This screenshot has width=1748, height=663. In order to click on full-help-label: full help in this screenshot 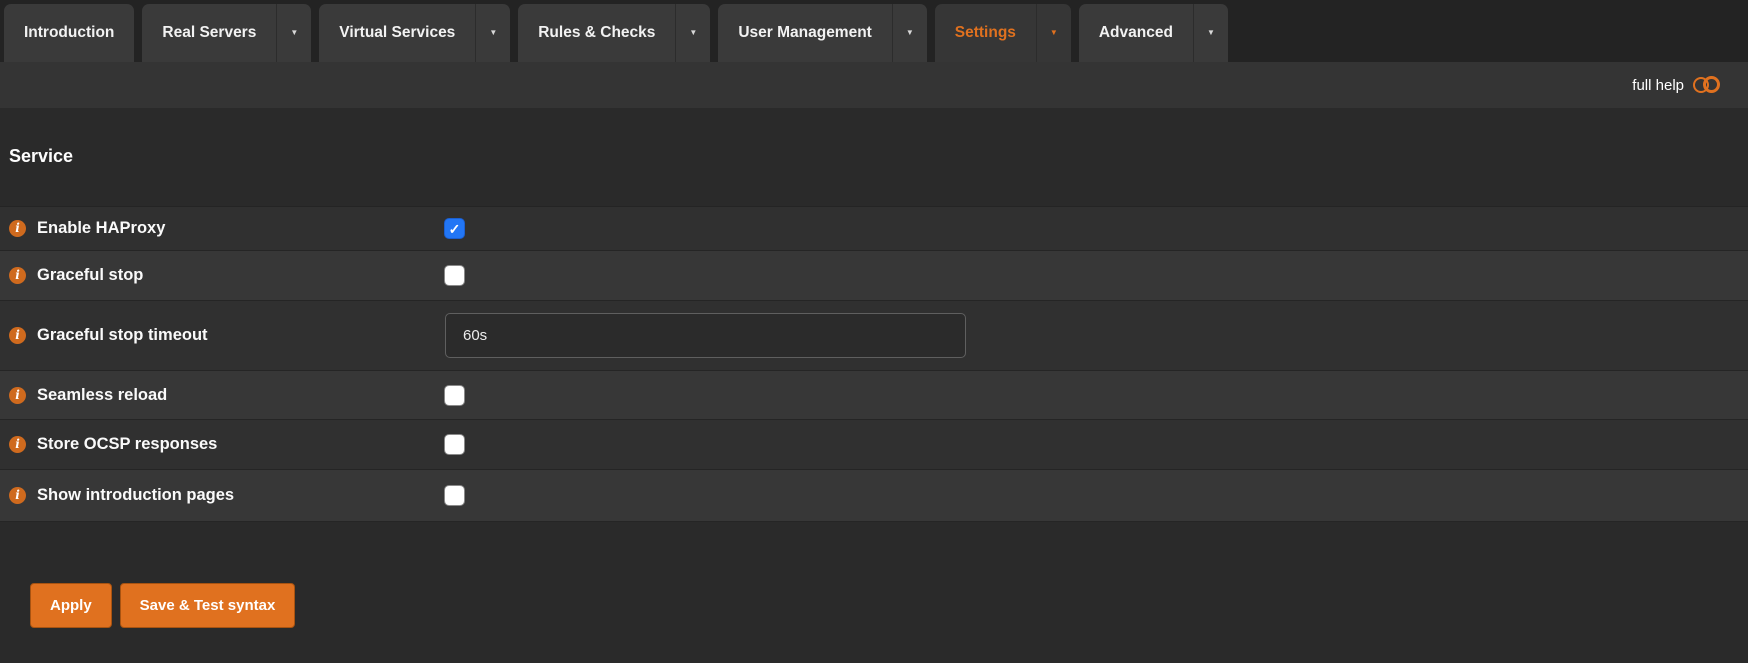, I will do `click(1658, 85)`.